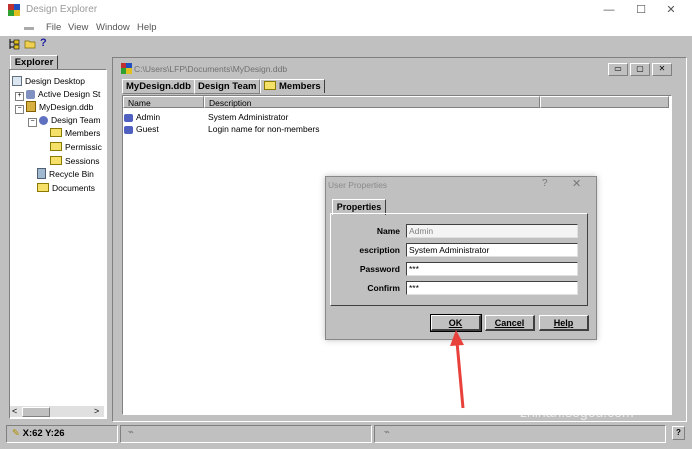  What do you see at coordinates (379, 269) in the screenshot?
I see `field-label-password: Password` at bounding box center [379, 269].